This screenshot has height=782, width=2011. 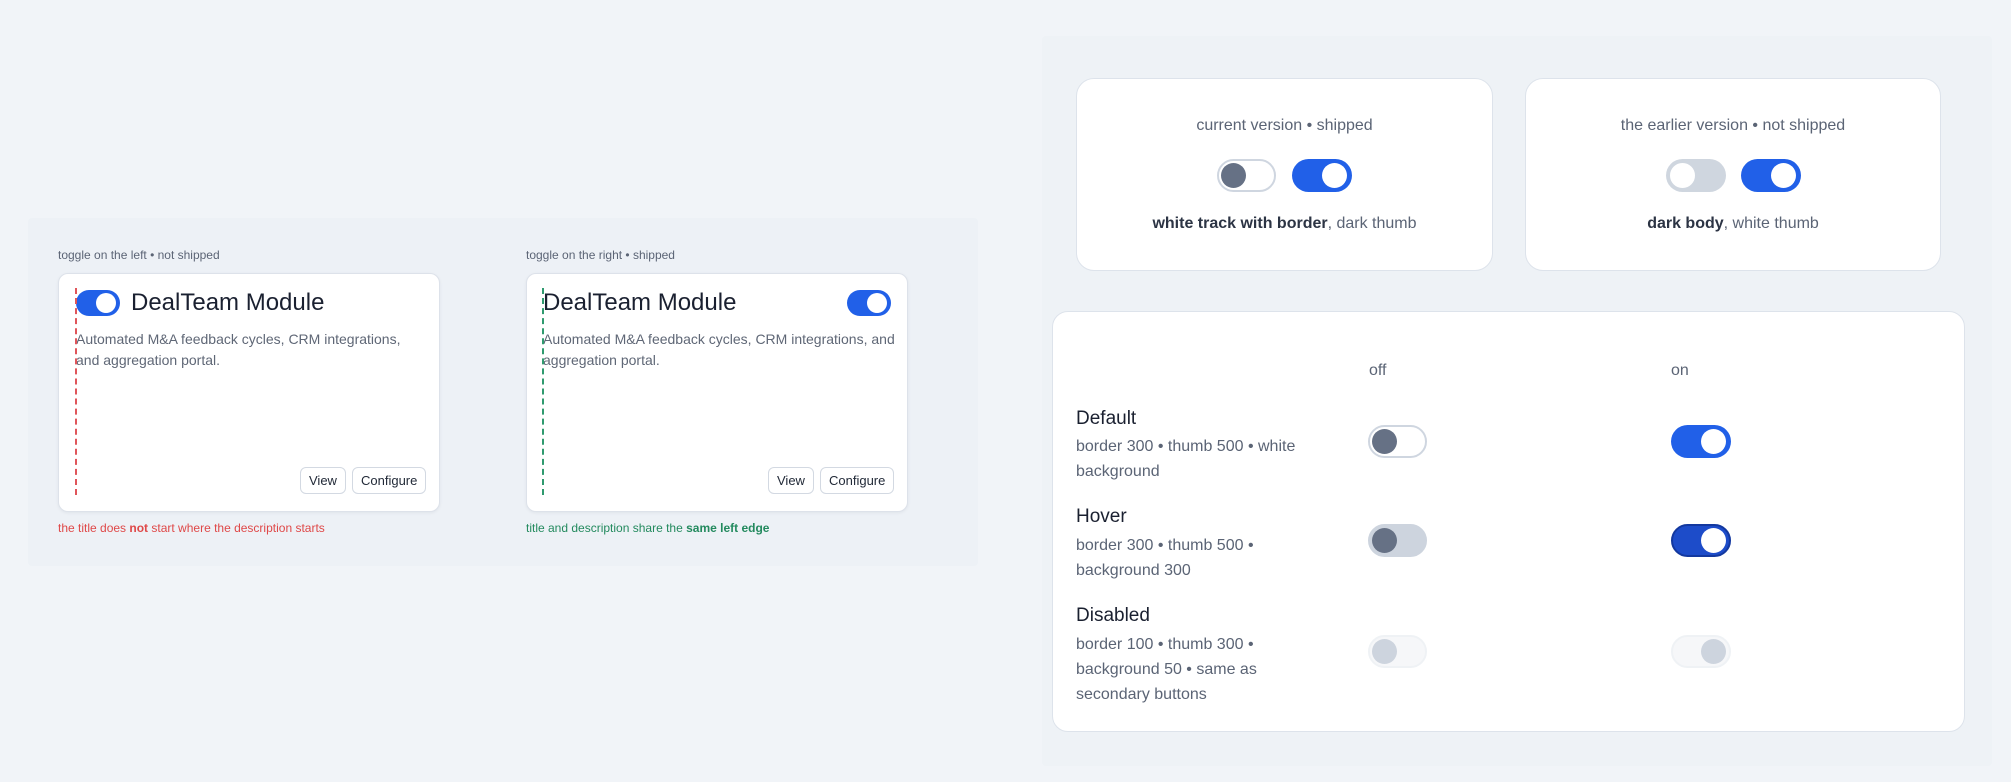 I want to click on variant-caption-left: toggle on the left • not shipped, so click(x=139, y=255).